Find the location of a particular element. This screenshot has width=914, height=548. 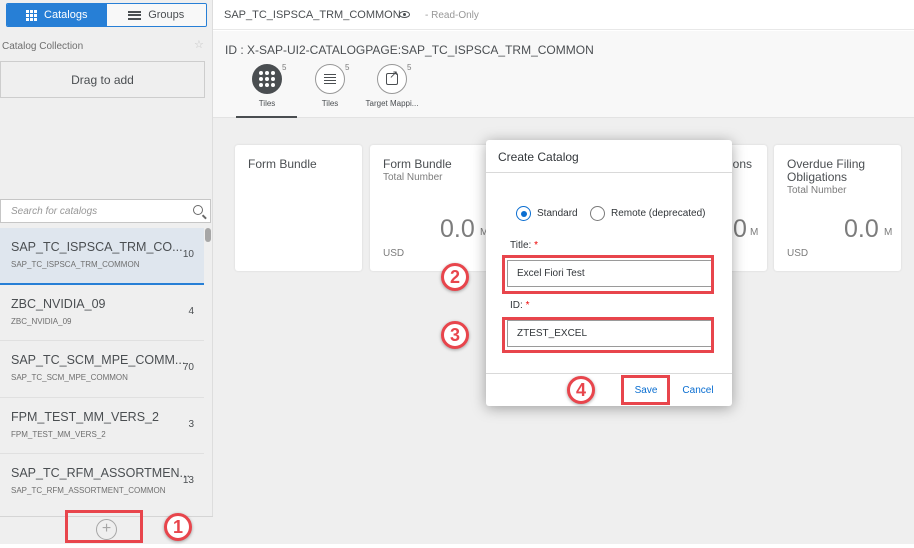

radio-remote: Remote (deprecated) is located at coordinates (648, 213).